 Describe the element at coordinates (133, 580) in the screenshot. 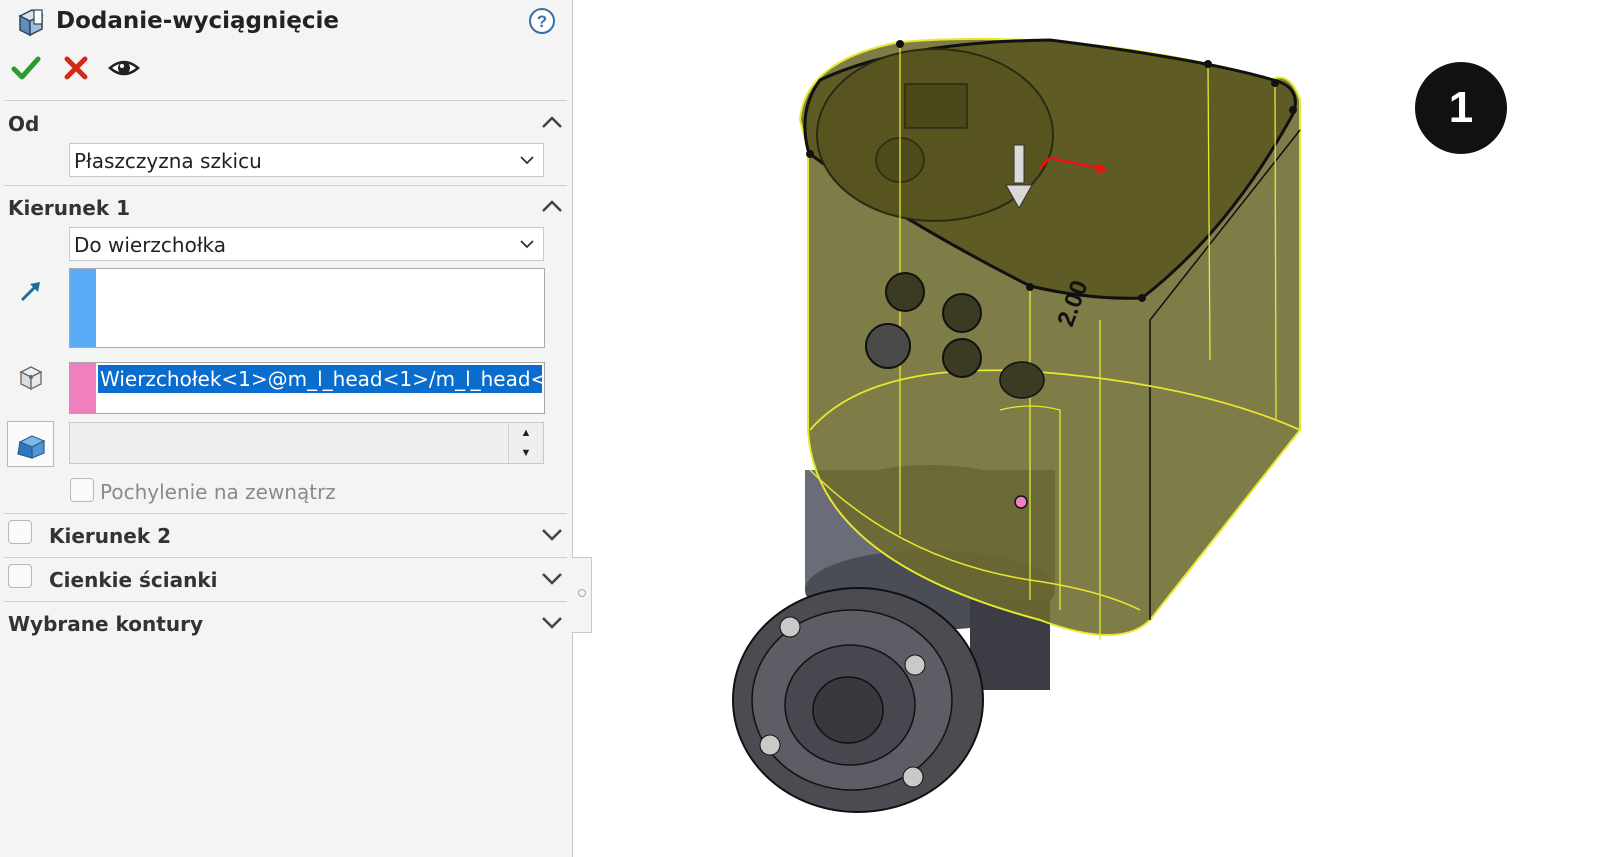

I see `section-thin-feature-label: Cienkie ścianki` at that location.